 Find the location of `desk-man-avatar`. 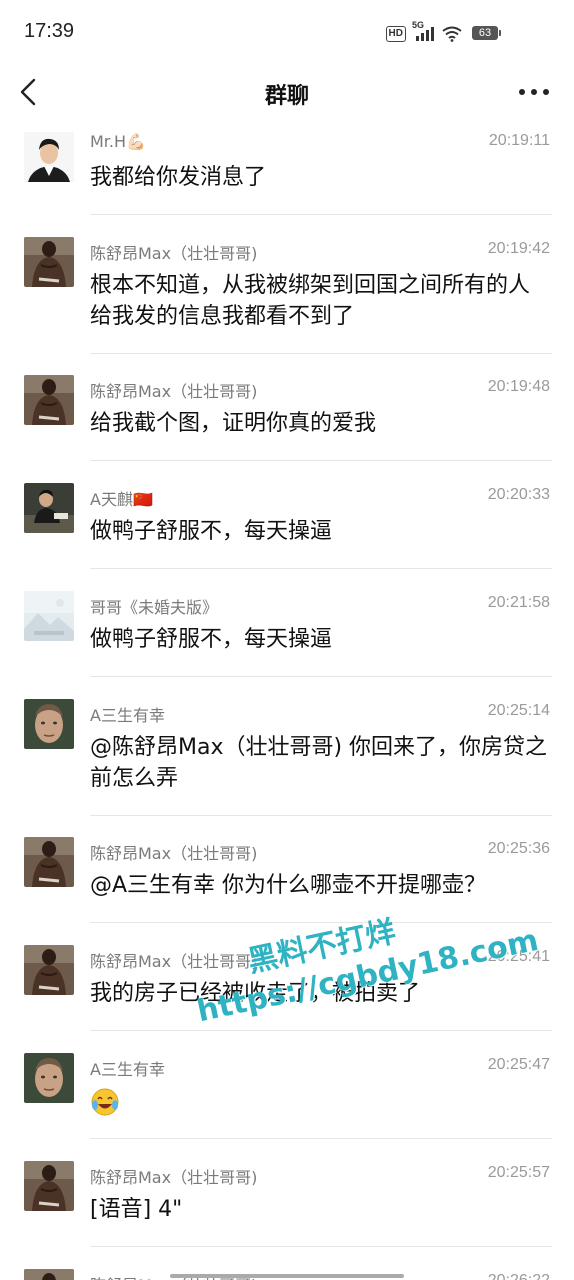

desk-man-avatar is located at coordinates (49, 508).